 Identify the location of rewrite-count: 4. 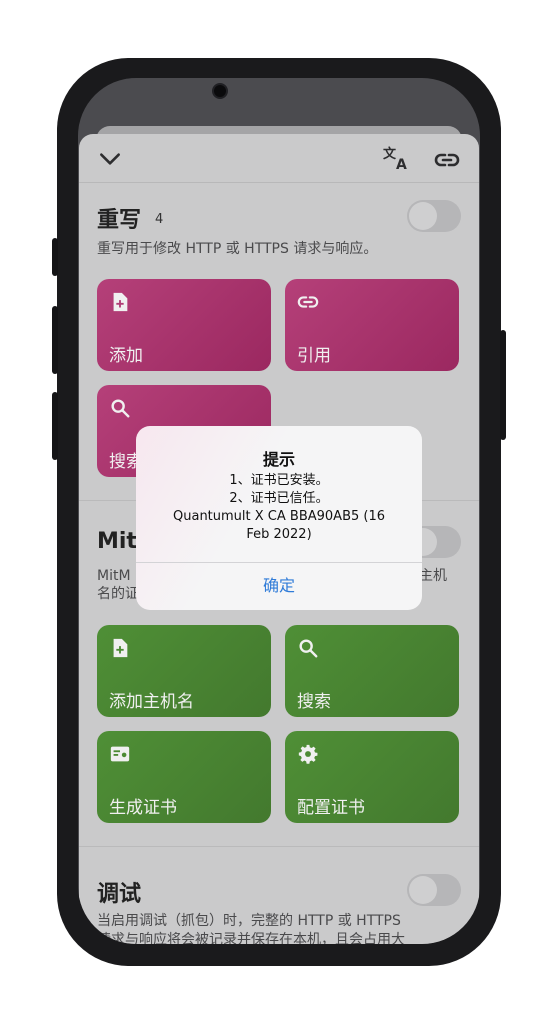
(159, 219).